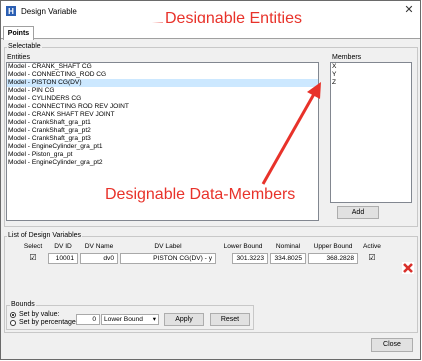  What do you see at coordinates (13, 323) in the screenshot?
I see `set-by-percentage-radio` at bounding box center [13, 323].